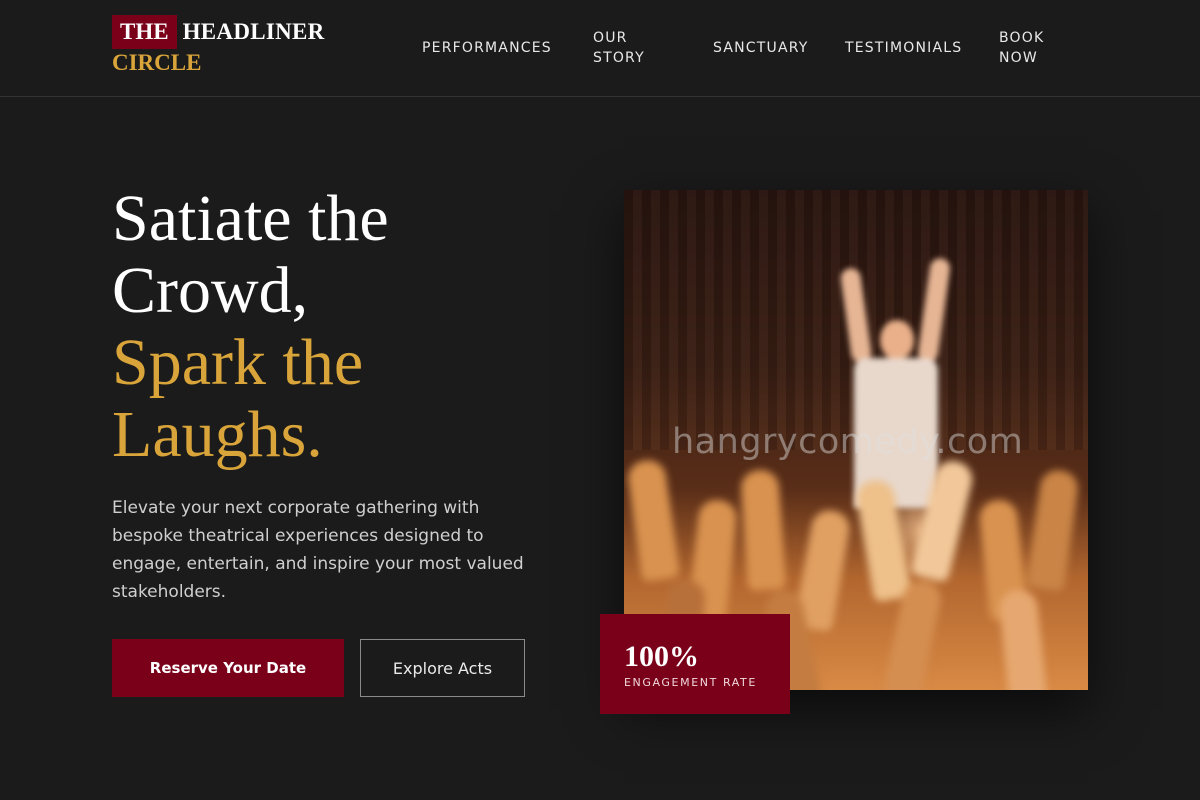 Image resolution: width=1200 pixels, height=800 pixels. What do you see at coordinates (661, 656) in the screenshot?
I see `stat-value: 100%` at bounding box center [661, 656].